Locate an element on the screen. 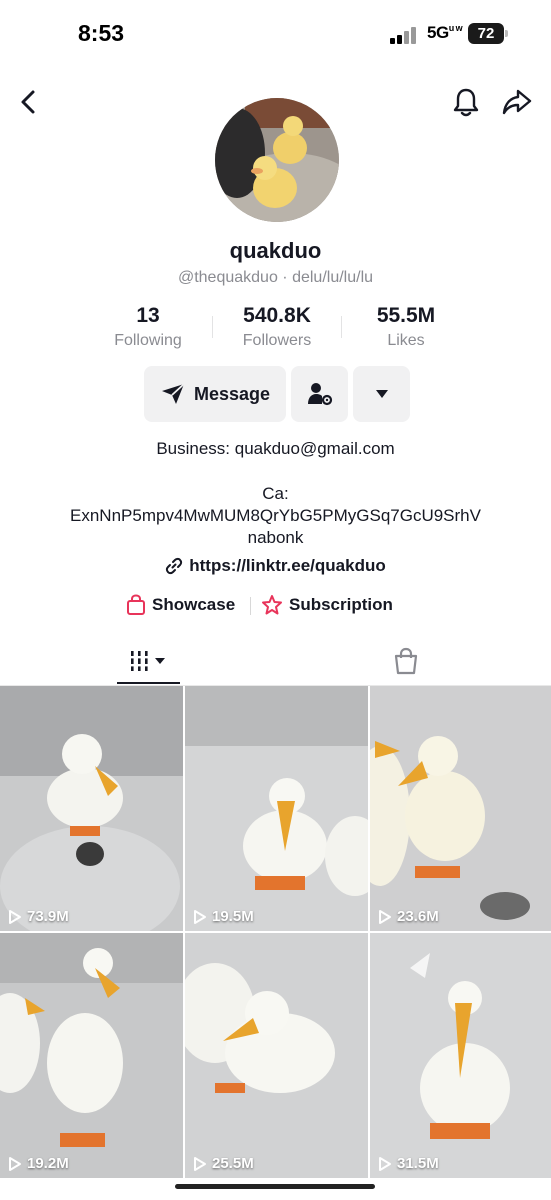 Image resolution: width=551 pixels, height=1200 pixels. share-button is located at coordinates (517, 102).